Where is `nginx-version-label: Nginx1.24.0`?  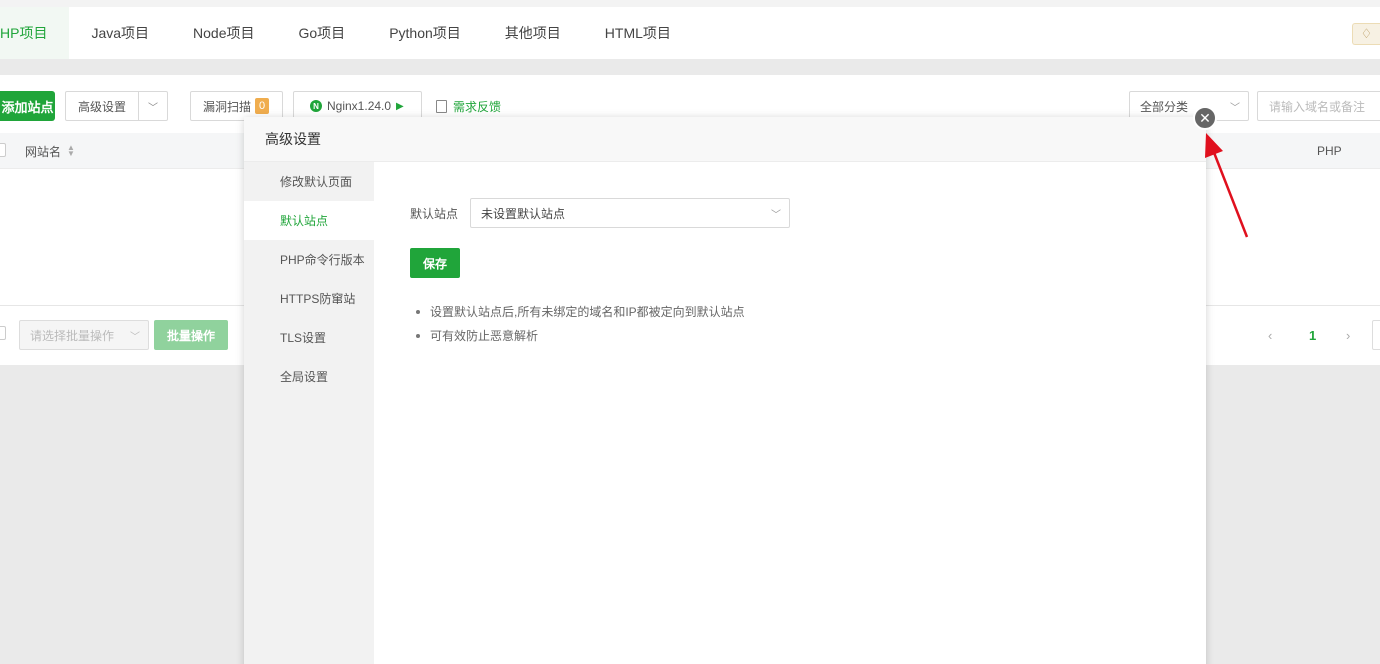 nginx-version-label: Nginx1.24.0 is located at coordinates (359, 106).